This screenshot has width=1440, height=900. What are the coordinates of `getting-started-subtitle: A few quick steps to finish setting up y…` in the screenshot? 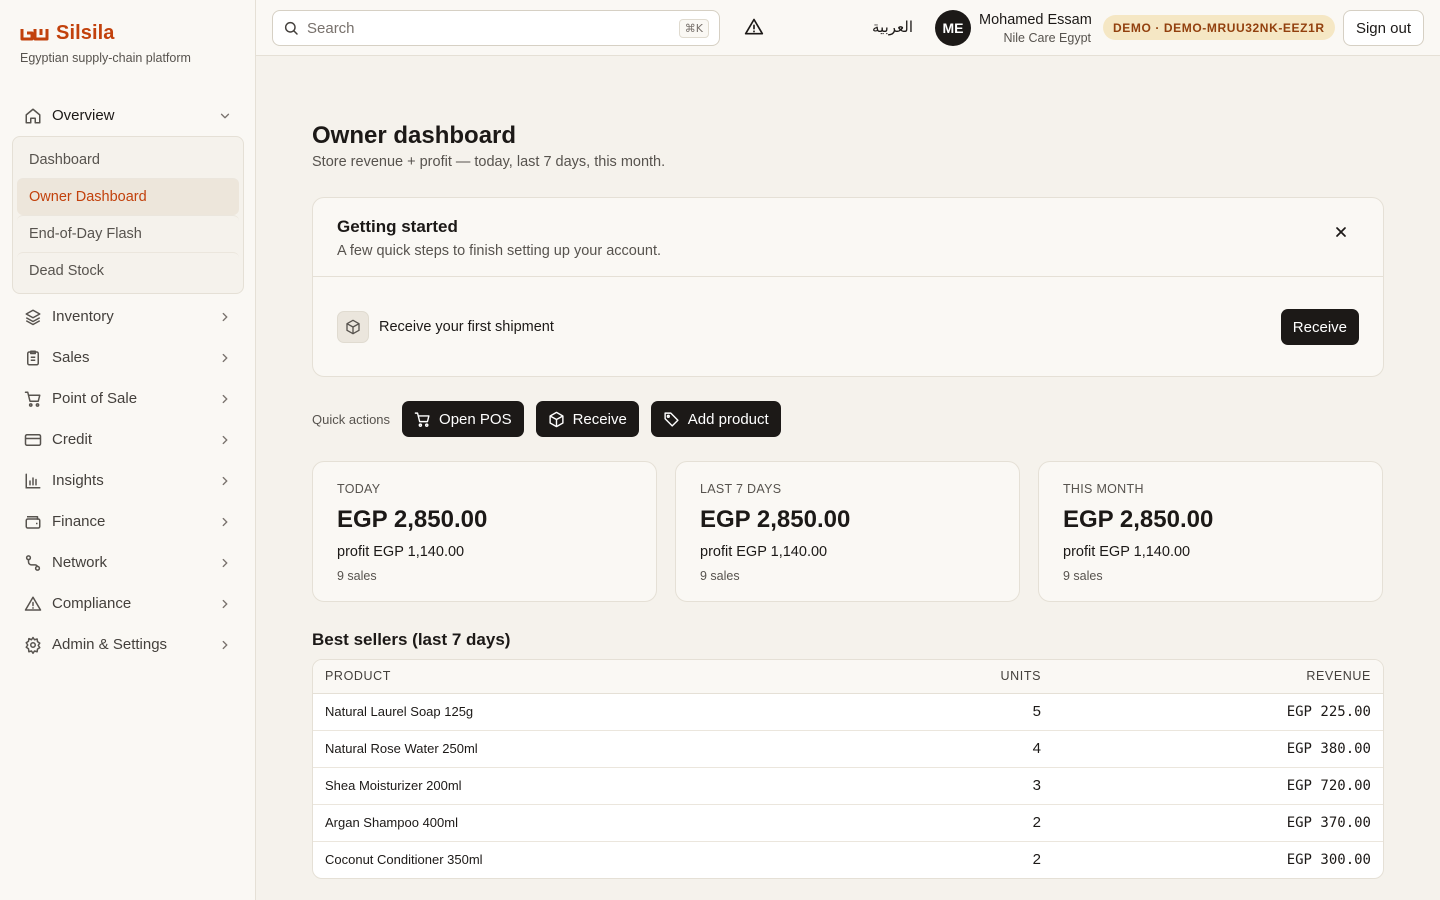 It's located at (499, 251).